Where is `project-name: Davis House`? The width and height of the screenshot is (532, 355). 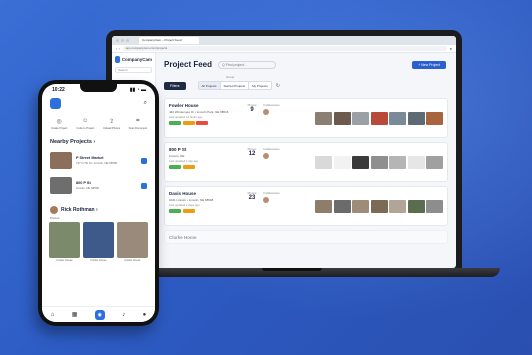 project-name: Davis House is located at coordinates (205, 193).